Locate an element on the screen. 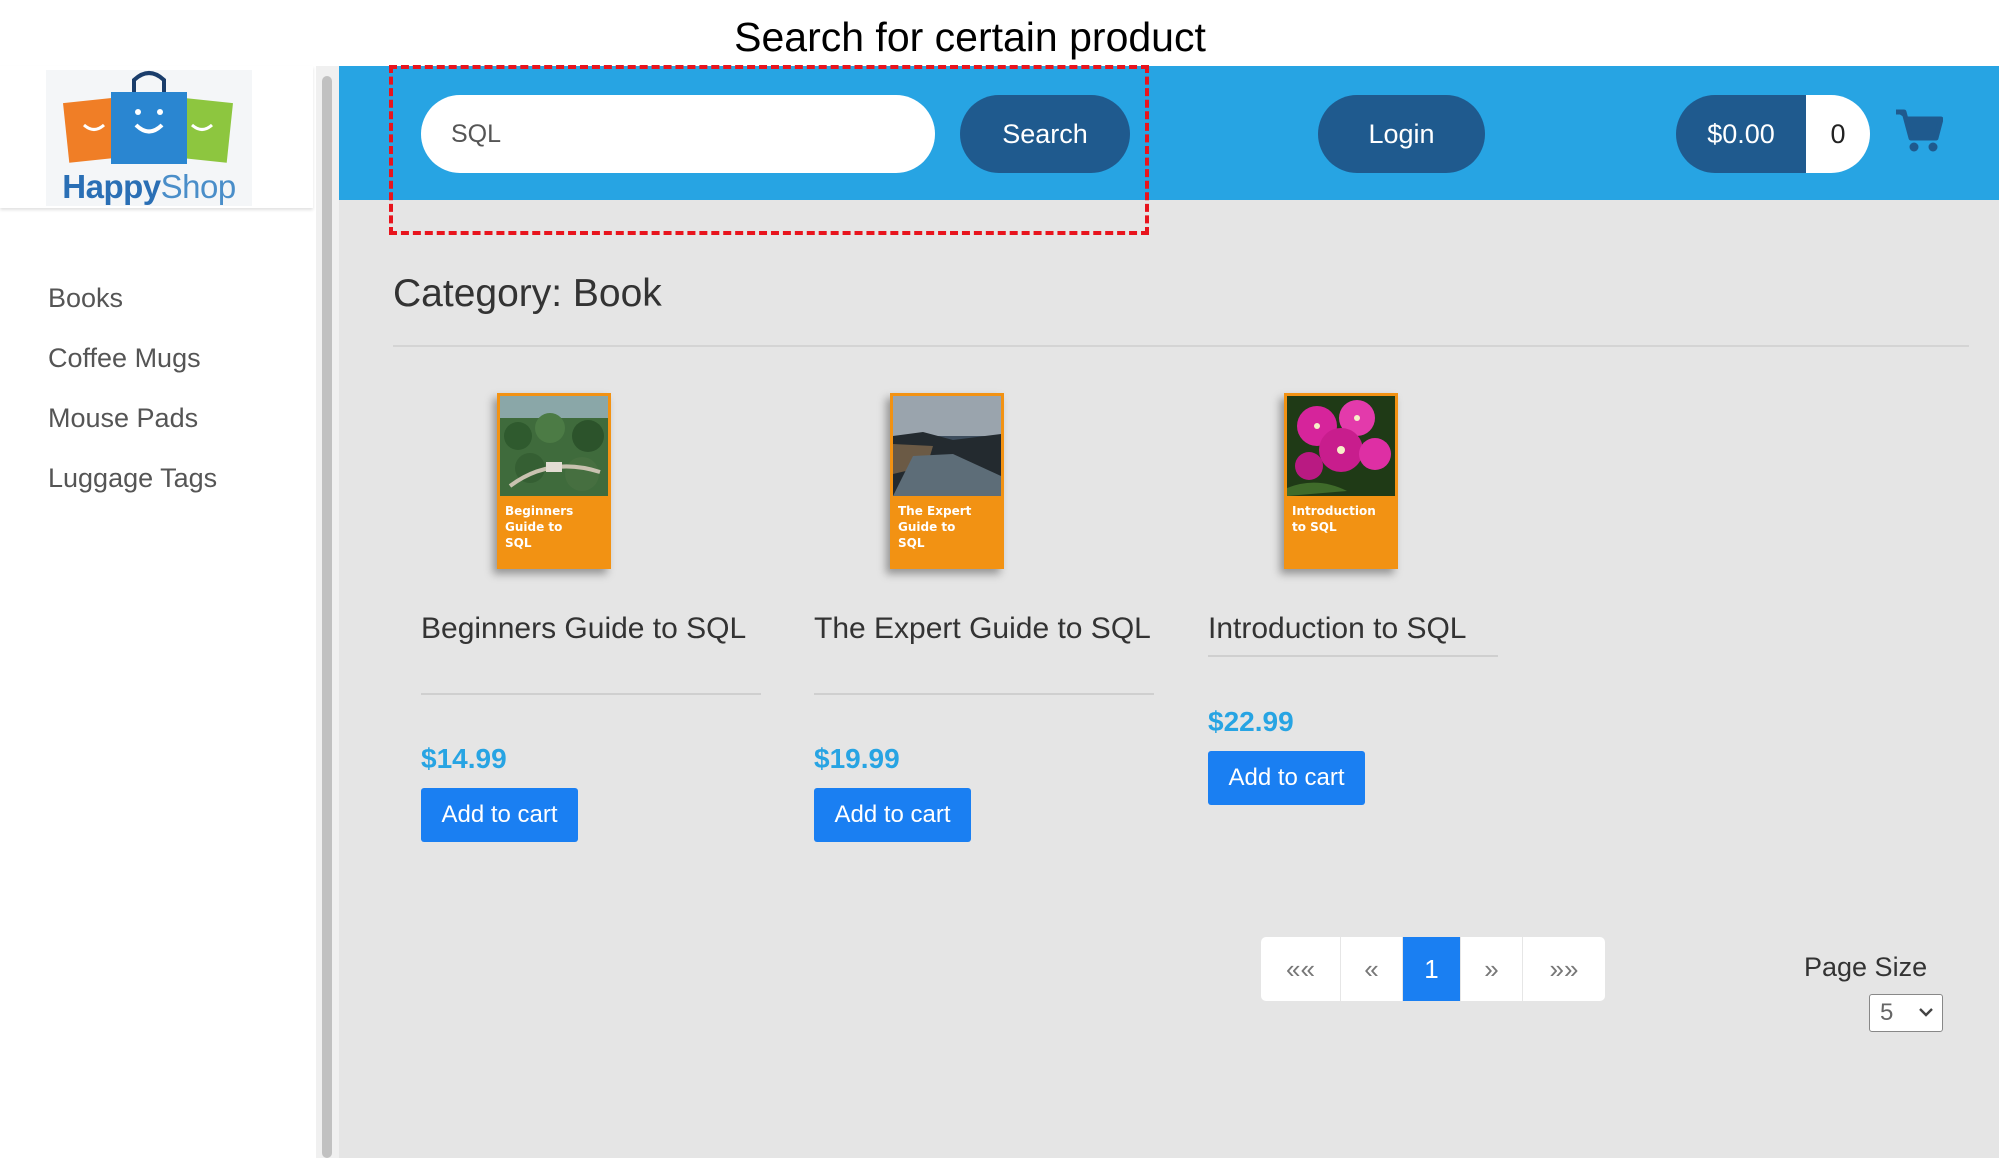  cover-title: The Expert Guide to SQL is located at coordinates (935, 527).